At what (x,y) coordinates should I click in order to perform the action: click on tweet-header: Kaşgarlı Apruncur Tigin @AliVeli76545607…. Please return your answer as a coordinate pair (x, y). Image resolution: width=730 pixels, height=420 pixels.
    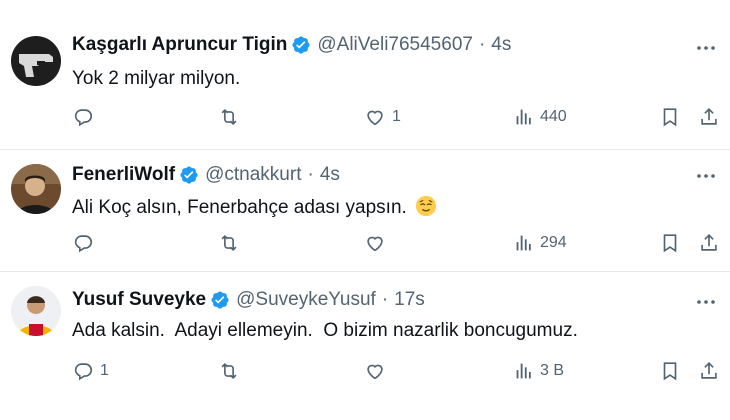
    Looking at the image, I should click on (291, 45).